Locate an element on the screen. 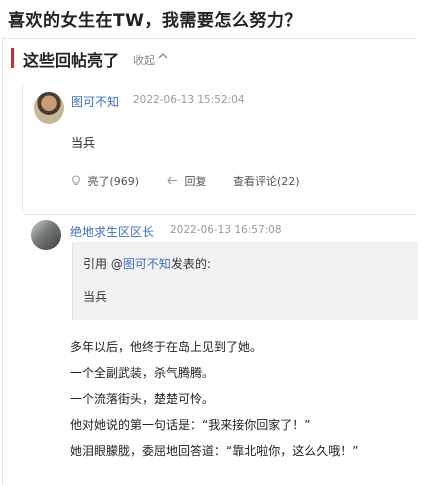  quote-block: 引用 @图可不知发表的: 当兵 is located at coordinates (245, 281).